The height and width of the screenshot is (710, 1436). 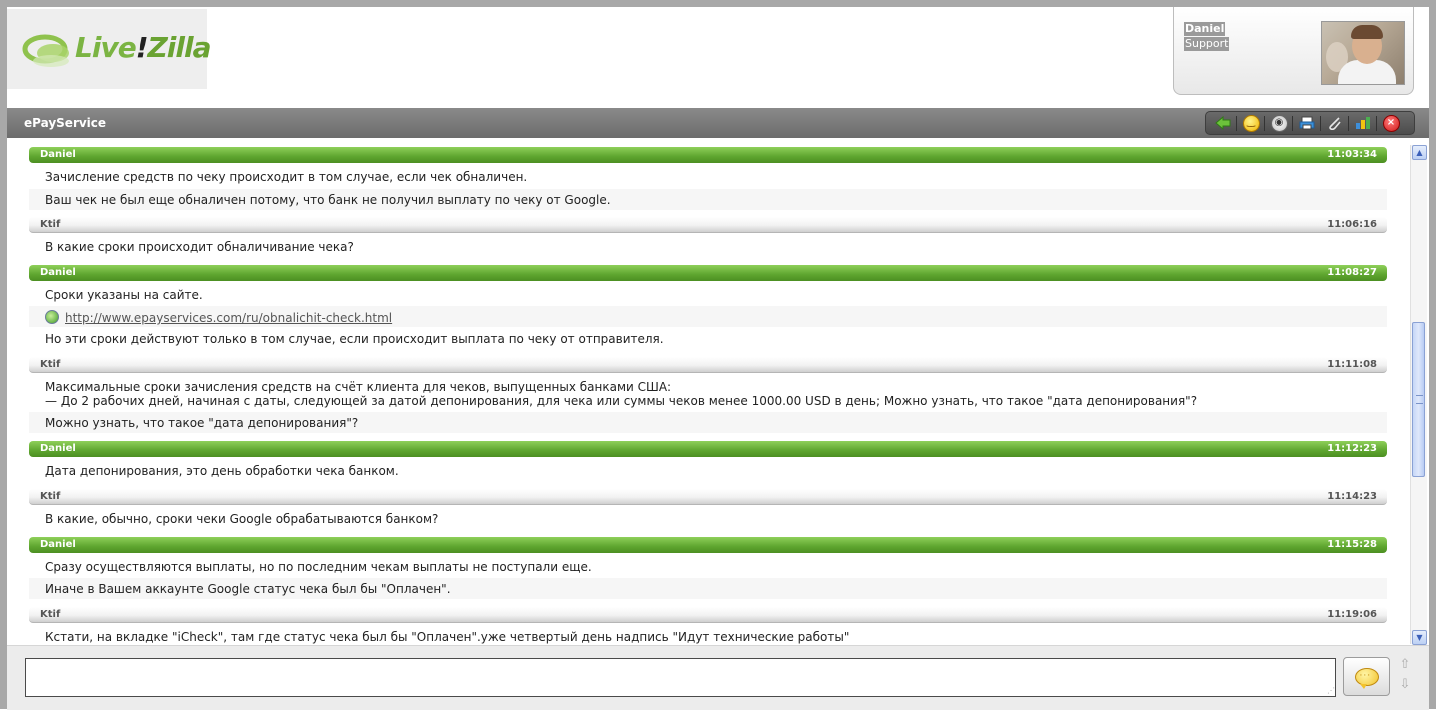 I want to click on message-header-operator: Daniel 11:03:34, so click(x=708, y=155).